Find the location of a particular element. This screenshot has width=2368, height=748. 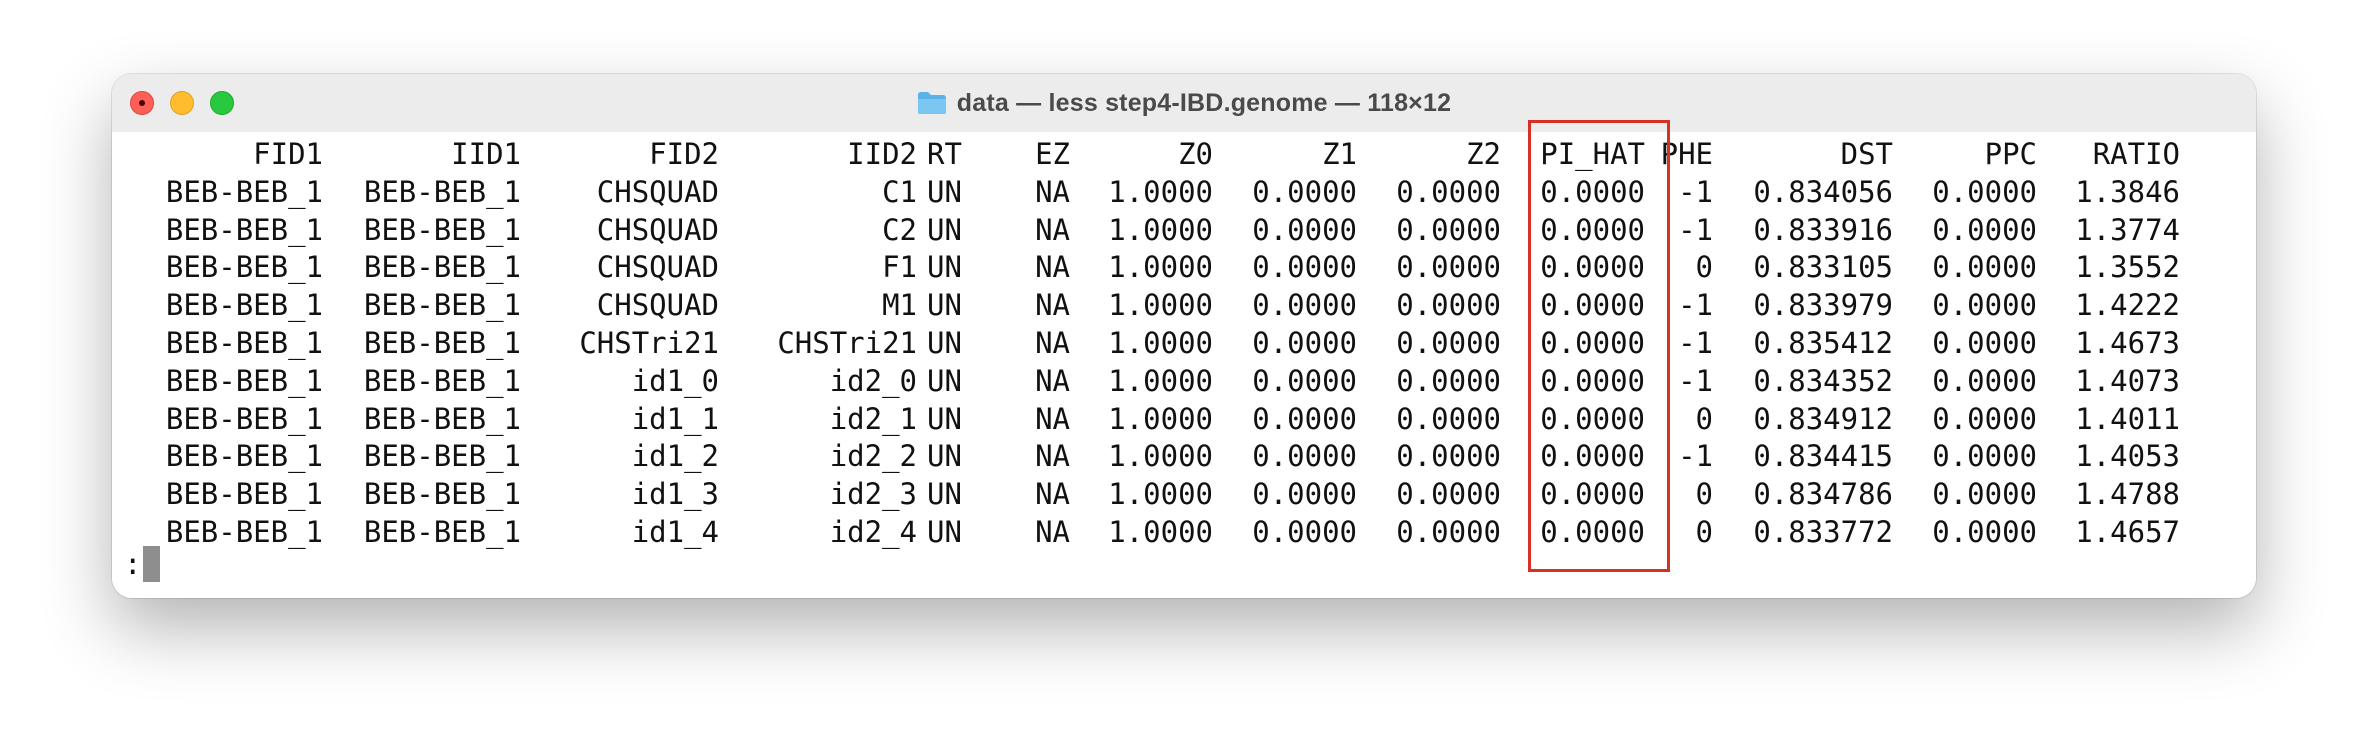

header-fid2: FID2 is located at coordinates (684, 154).